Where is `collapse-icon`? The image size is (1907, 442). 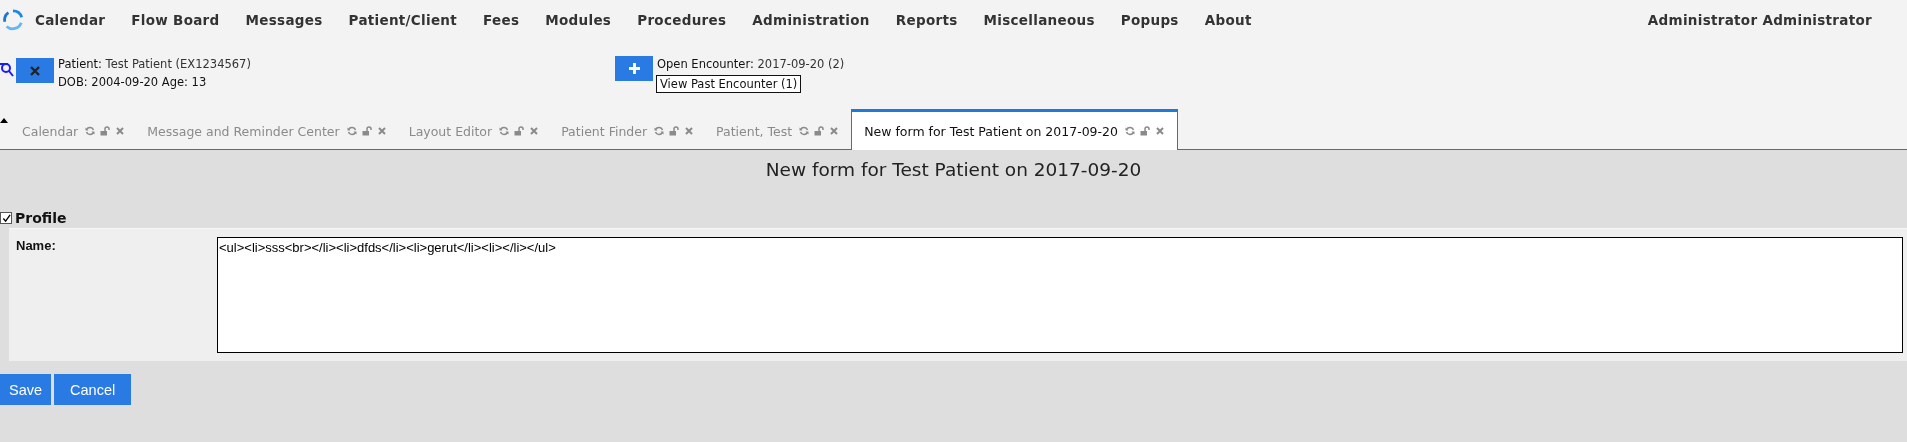 collapse-icon is located at coordinates (4, 120).